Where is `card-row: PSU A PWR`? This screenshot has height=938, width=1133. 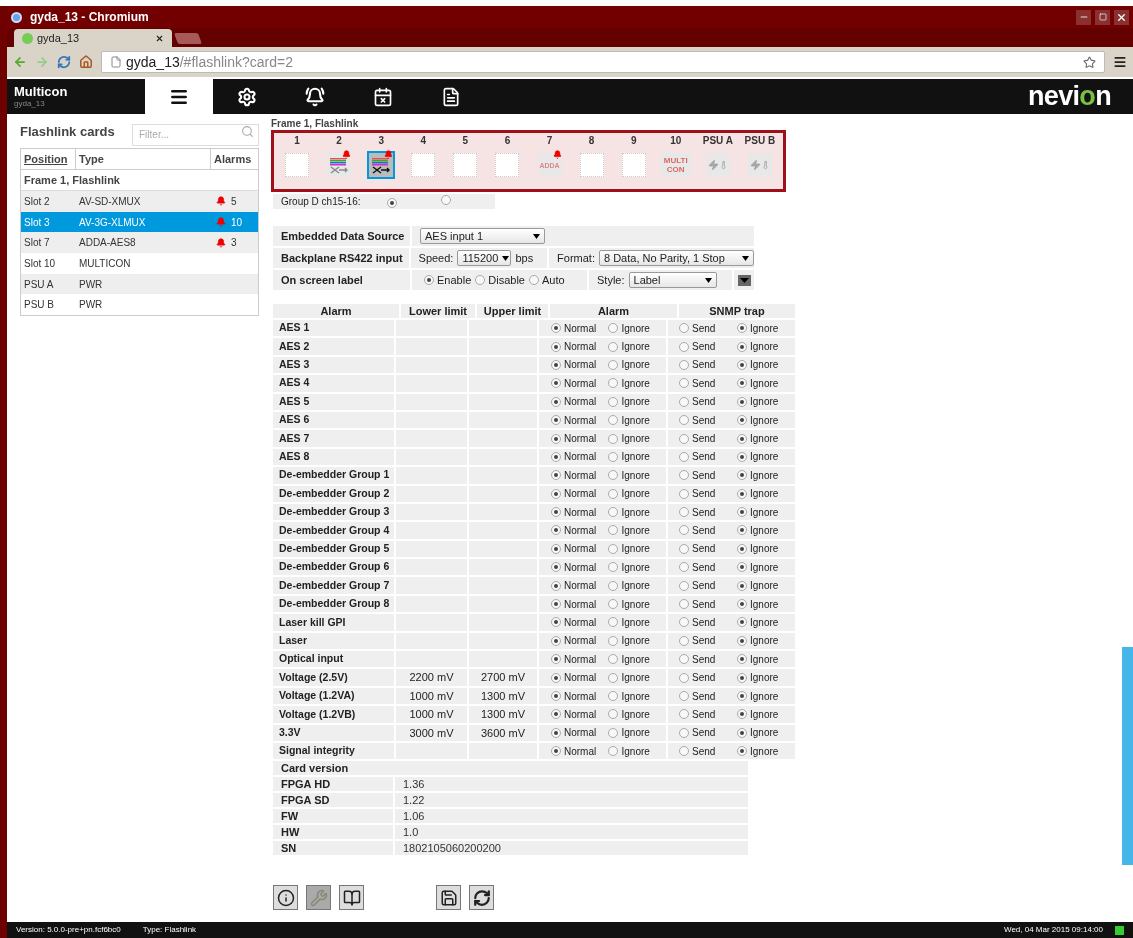 card-row: PSU A PWR is located at coordinates (139, 284).